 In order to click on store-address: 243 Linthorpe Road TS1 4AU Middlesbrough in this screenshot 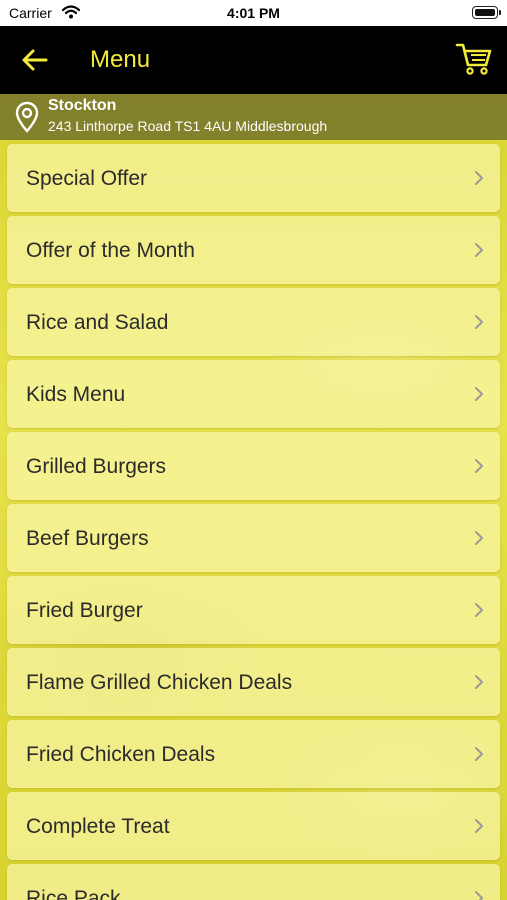, I will do `click(188, 126)`.